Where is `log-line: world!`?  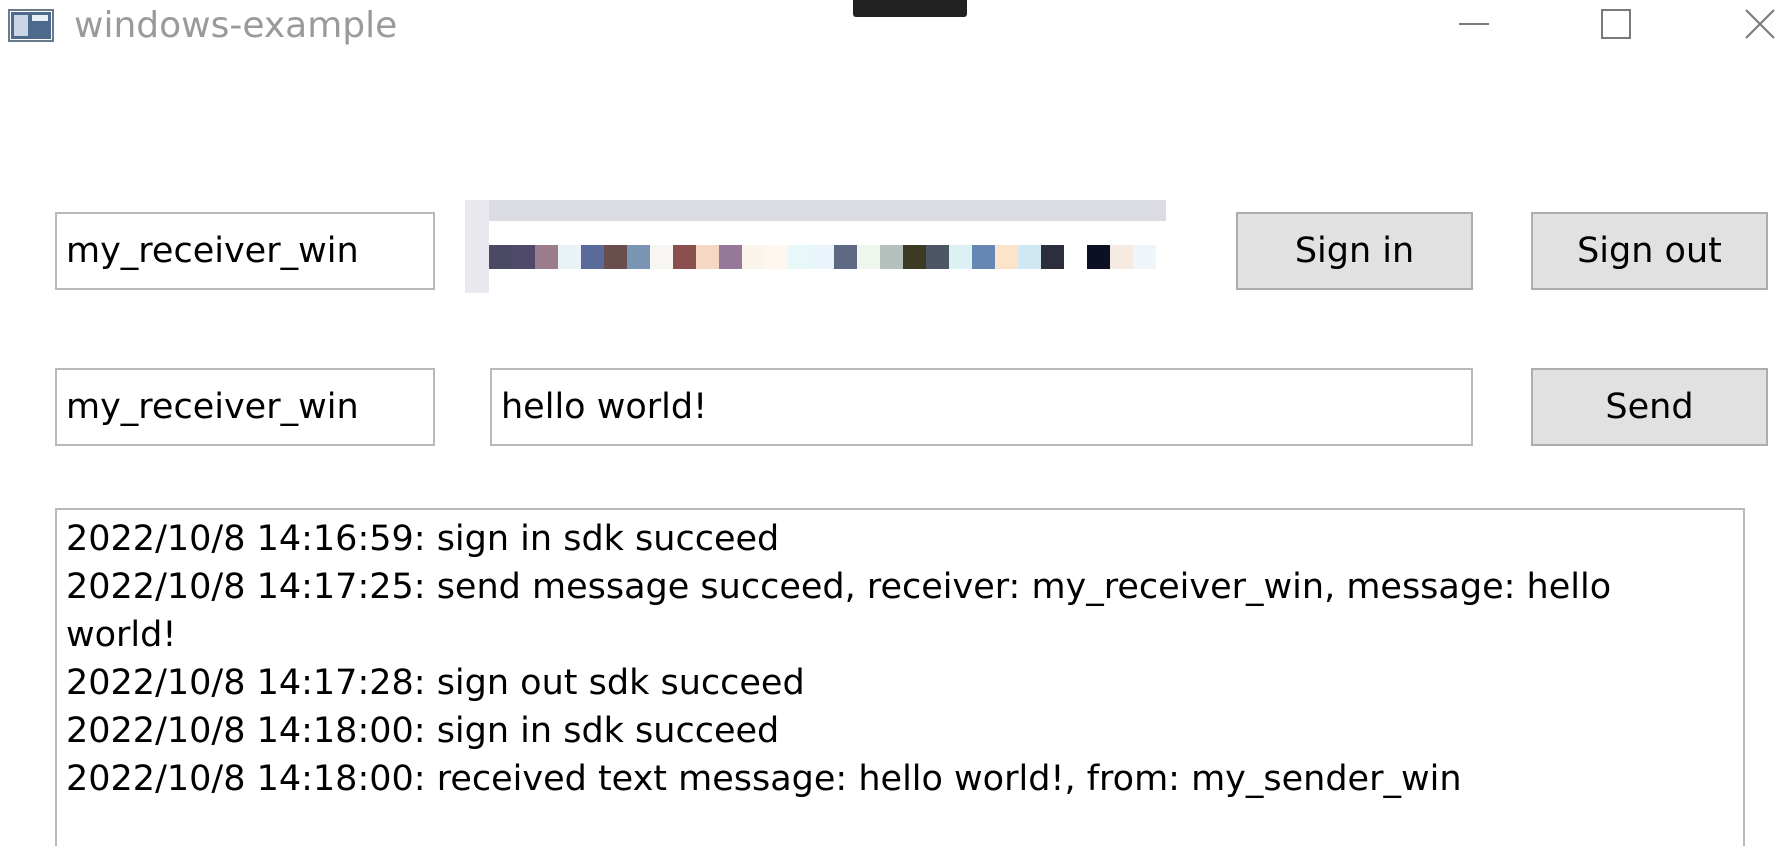 log-line: world! is located at coordinates (121, 635).